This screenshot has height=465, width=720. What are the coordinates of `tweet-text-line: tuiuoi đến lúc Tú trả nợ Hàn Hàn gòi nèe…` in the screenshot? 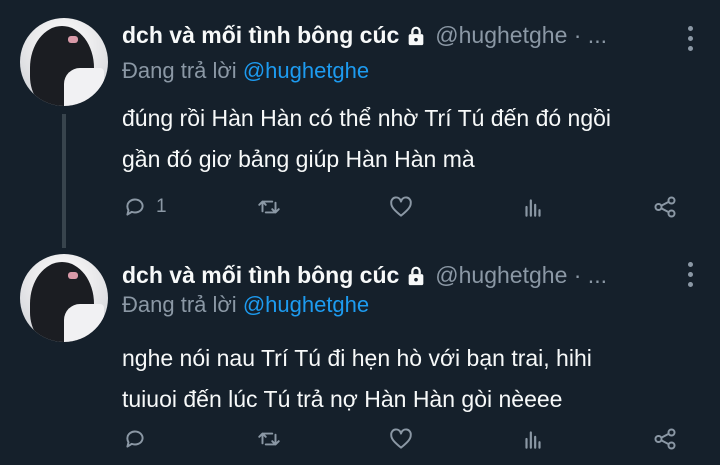 It's located at (342, 399).